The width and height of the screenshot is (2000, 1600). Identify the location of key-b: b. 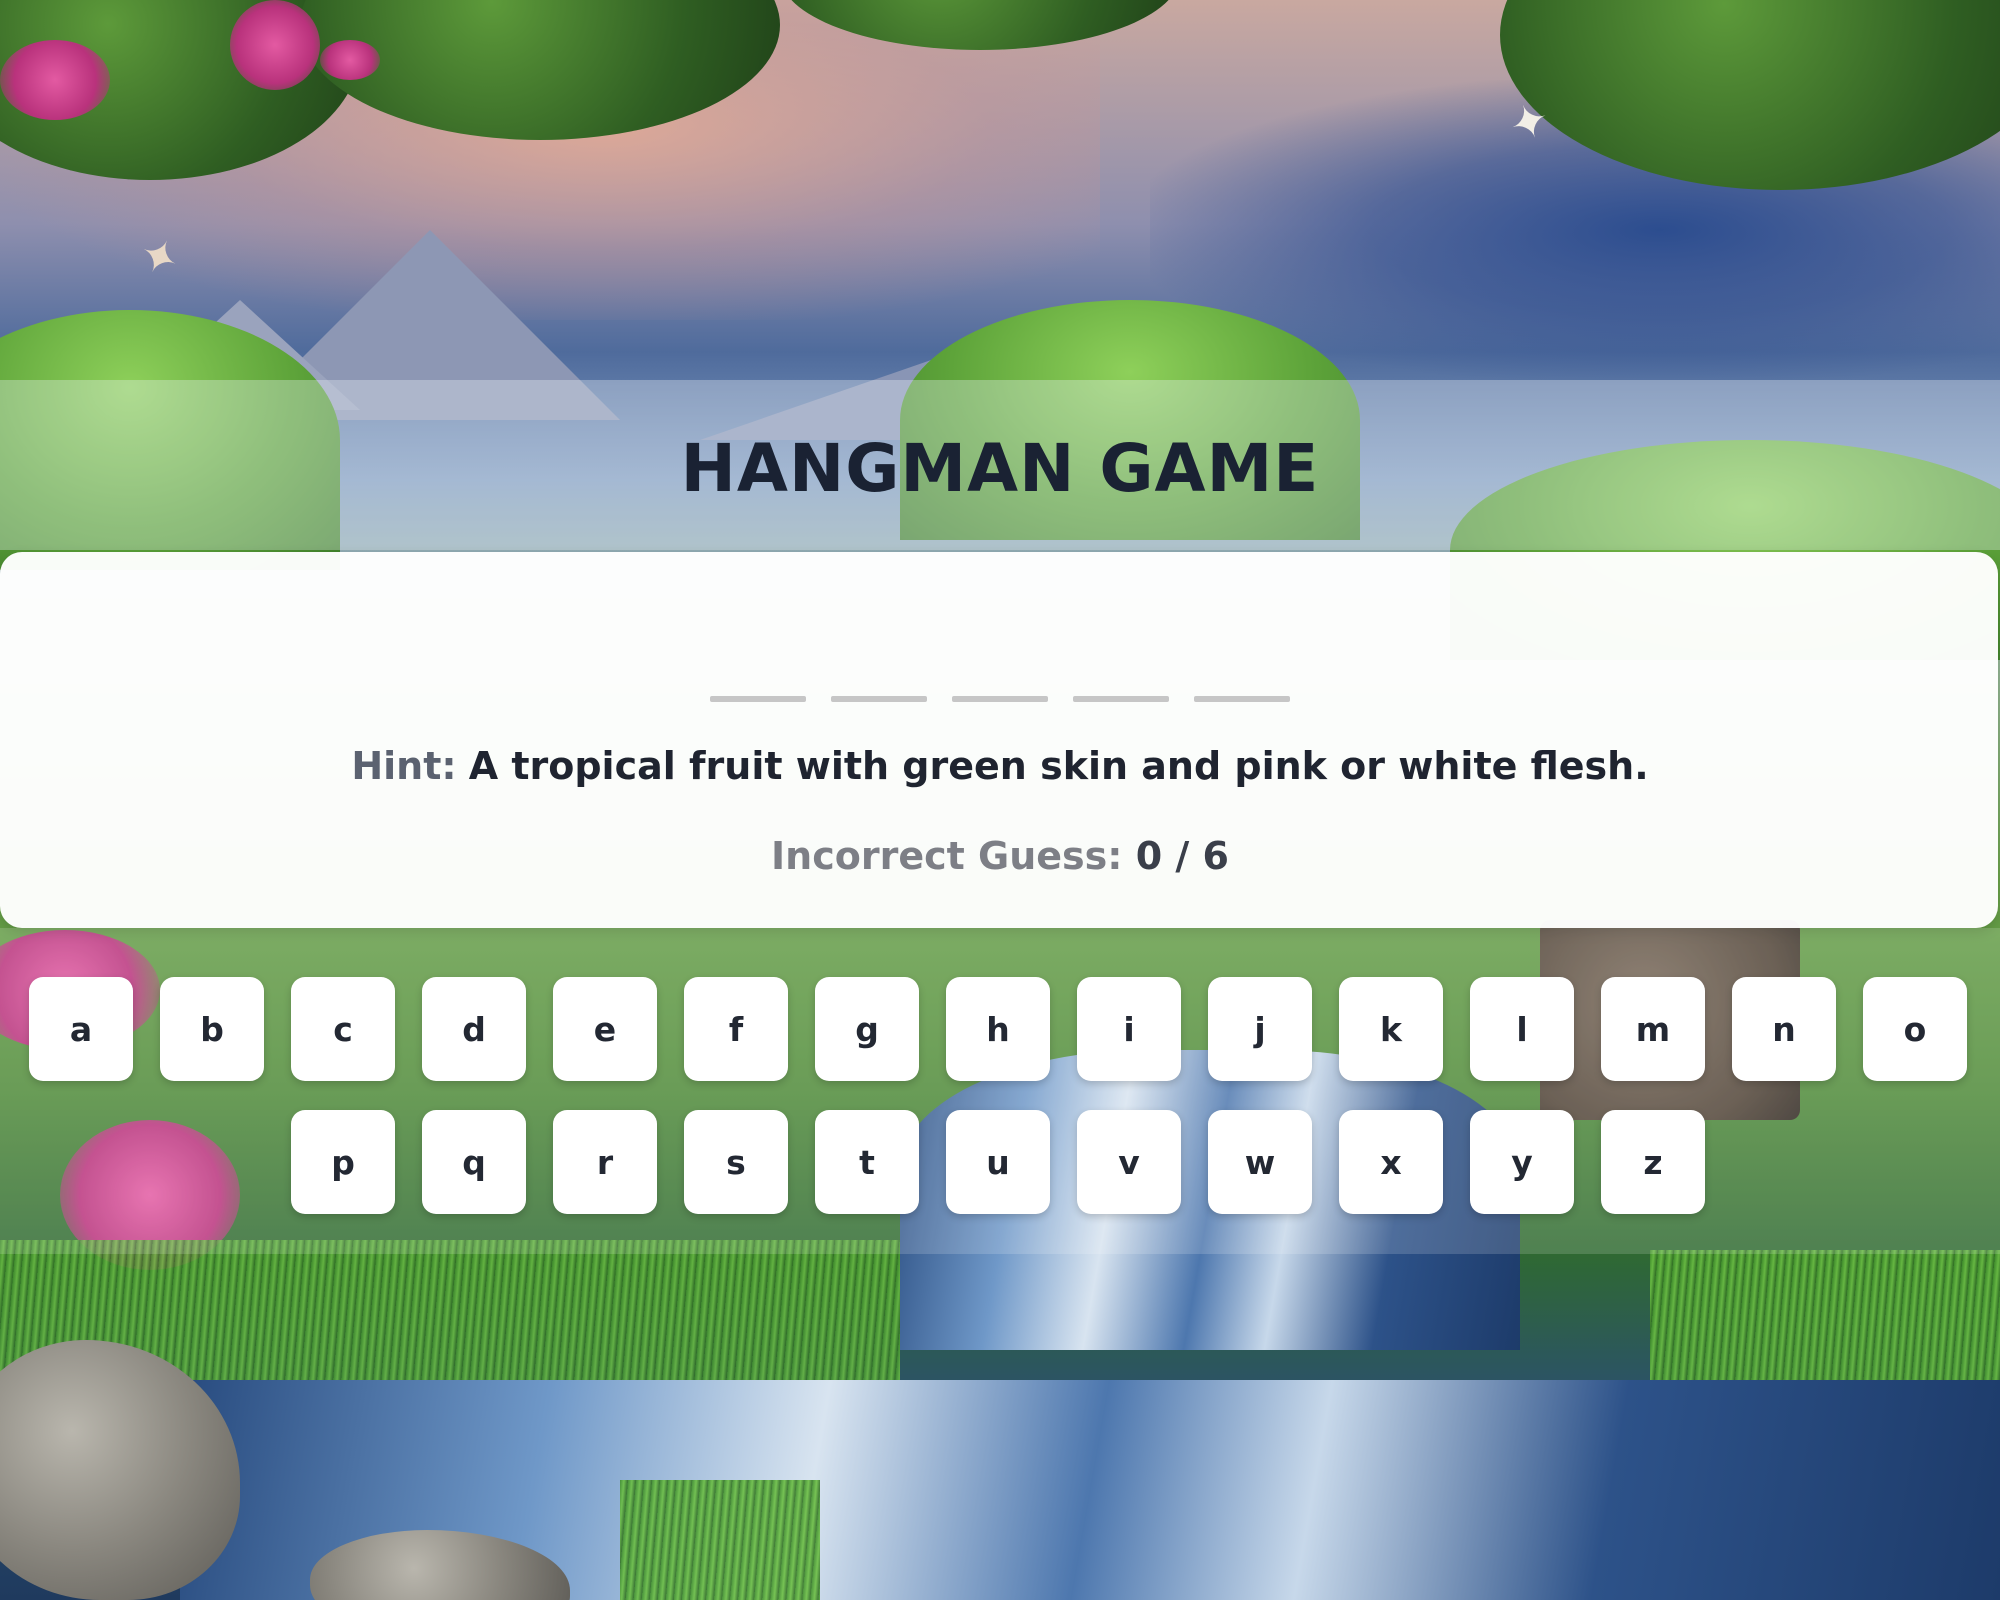
(212, 1029).